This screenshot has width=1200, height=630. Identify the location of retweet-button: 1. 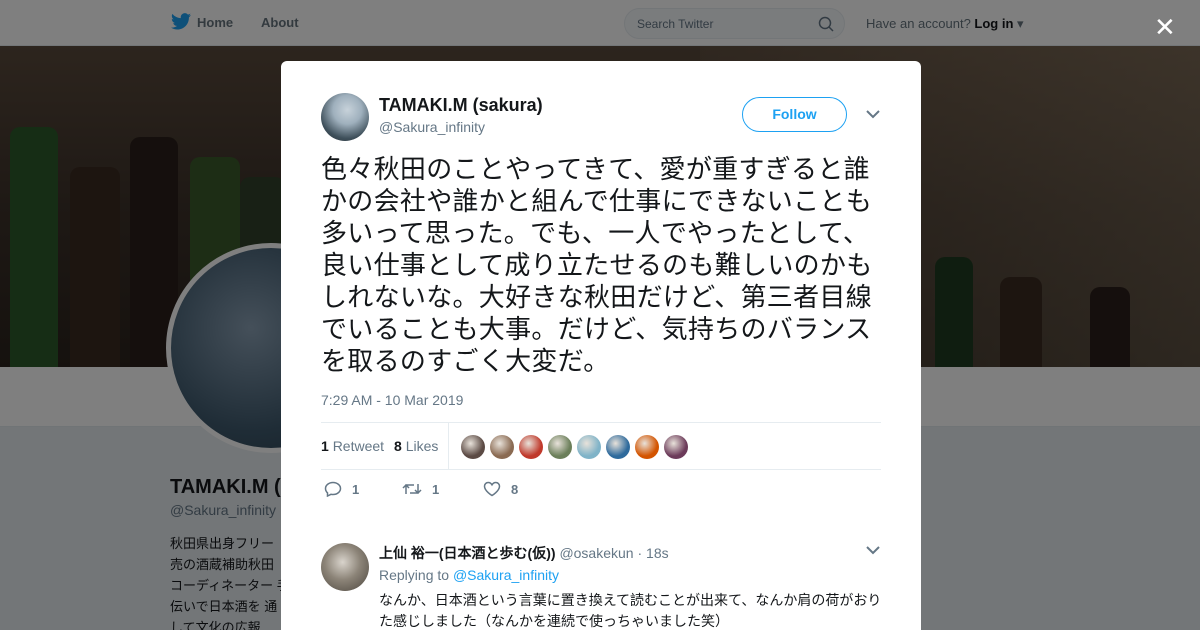
(420, 489).